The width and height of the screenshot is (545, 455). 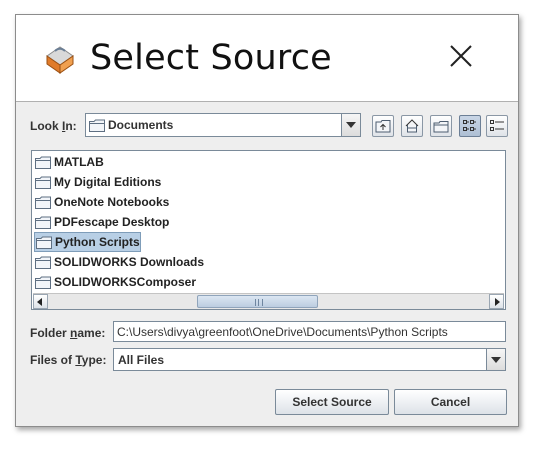 I want to click on up-one-level-button, so click(x=383, y=126).